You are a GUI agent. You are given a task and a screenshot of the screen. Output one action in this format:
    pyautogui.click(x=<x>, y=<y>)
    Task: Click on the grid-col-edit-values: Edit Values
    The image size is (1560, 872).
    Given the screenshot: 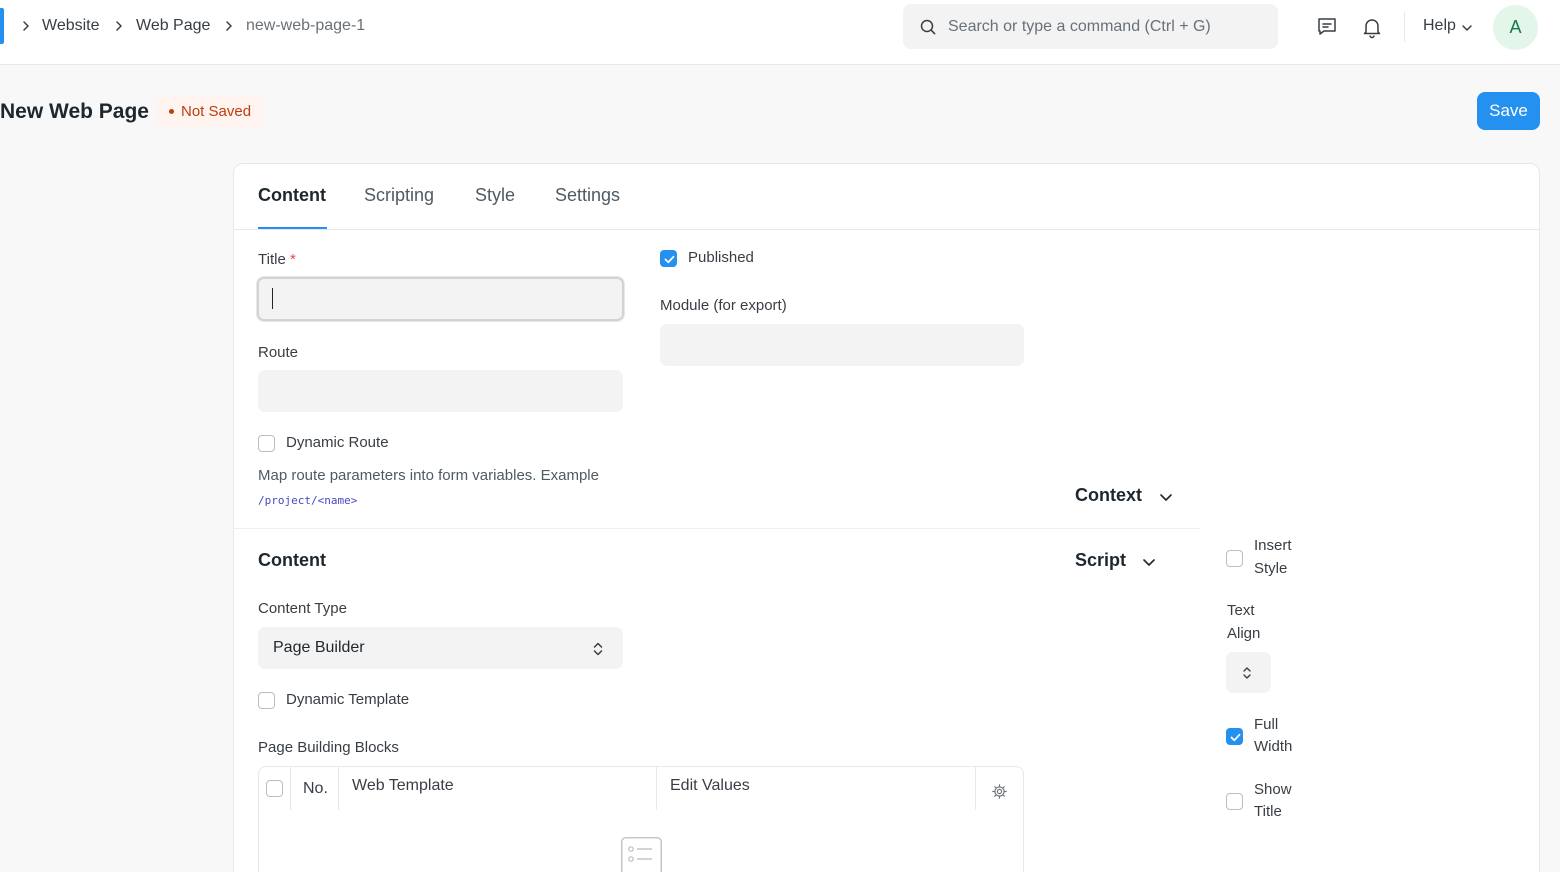 What is the action you would take?
    pyautogui.click(x=710, y=785)
    